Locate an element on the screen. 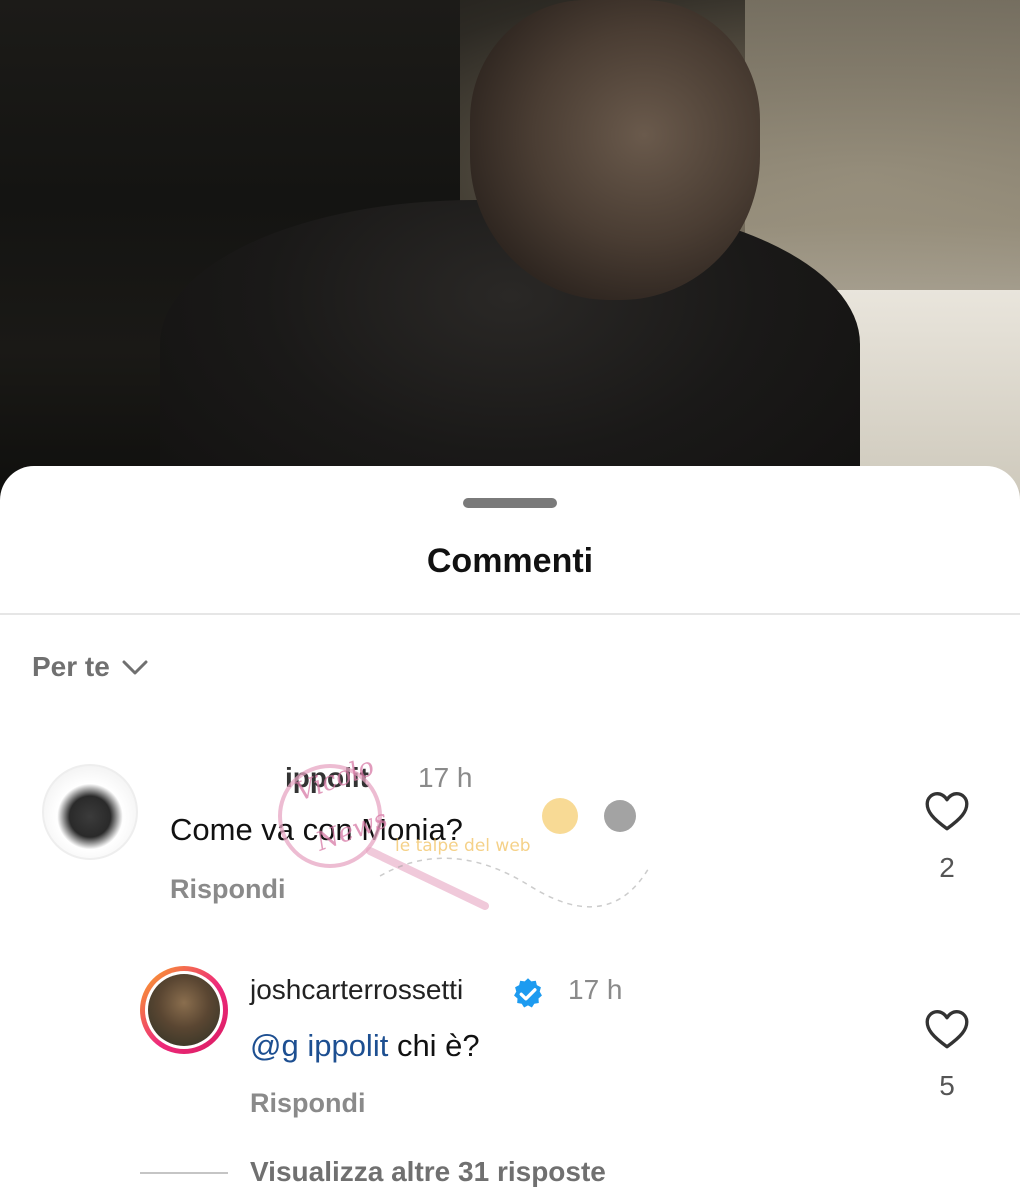 This screenshot has height=1200, width=1020. sheet-title: Commenti is located at coordinates (510, 561).